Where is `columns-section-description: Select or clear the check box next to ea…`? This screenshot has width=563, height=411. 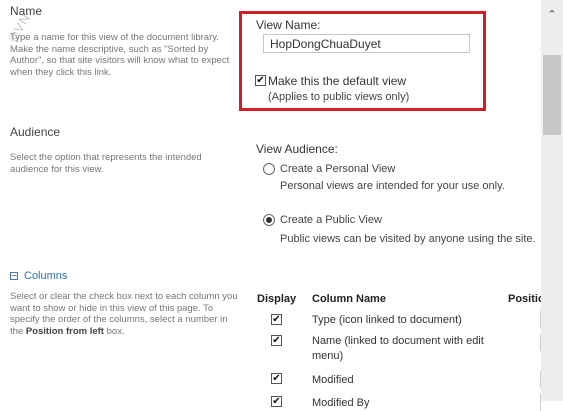
columns-section-description: Select or clear the check box next to ea… is located at coordinates (124, 314).